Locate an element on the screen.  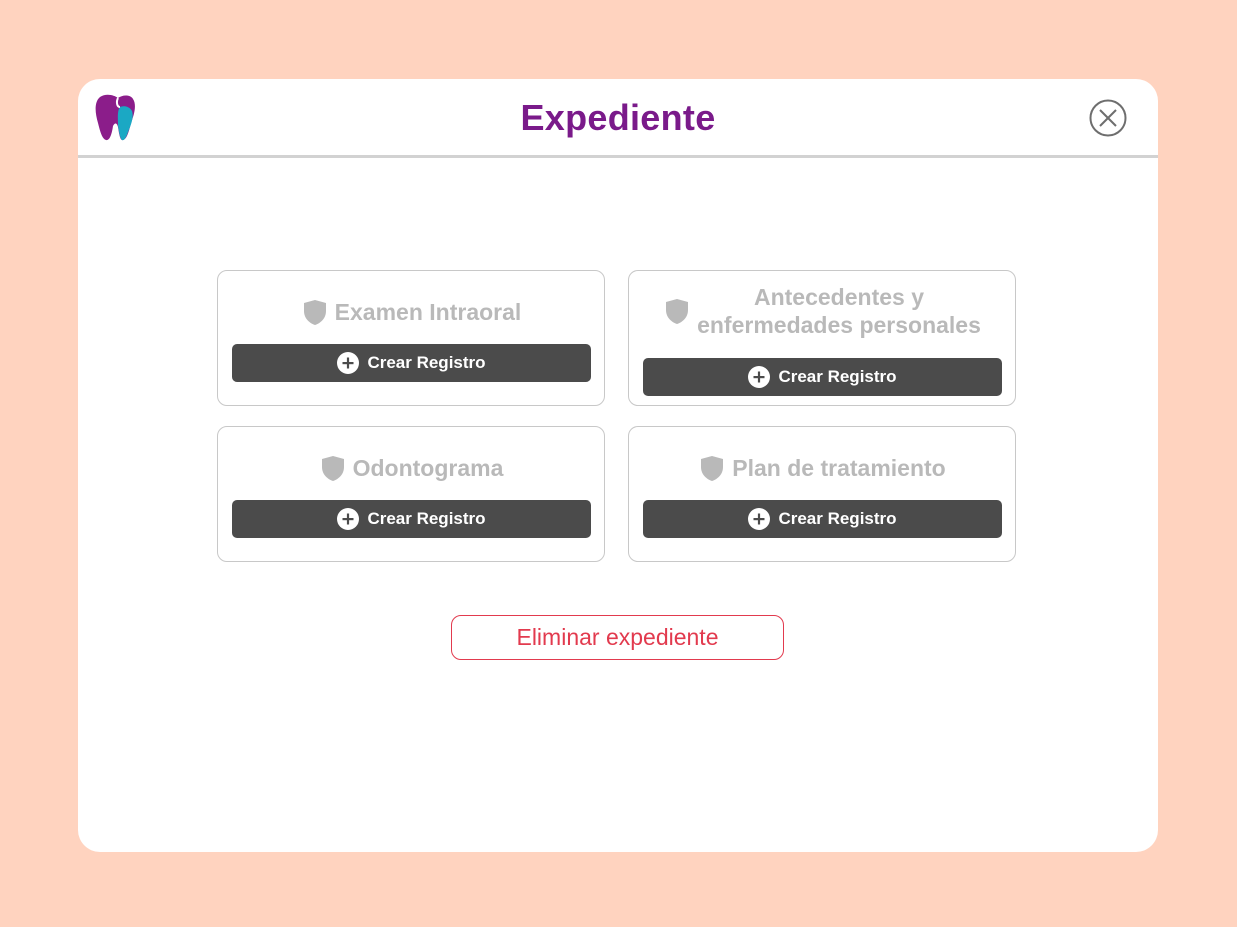
card-title: Examen Intraoral is located at coordinates (428, 312).